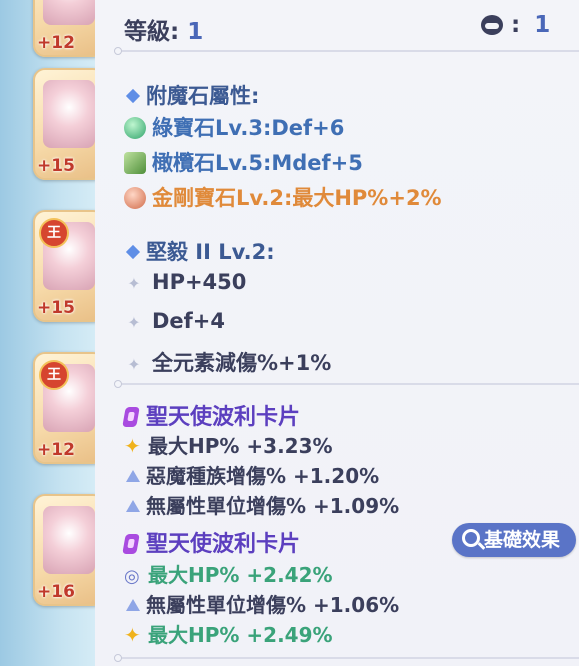  I want to click on skill-line: ✦ Def+4, so click(174, 321).